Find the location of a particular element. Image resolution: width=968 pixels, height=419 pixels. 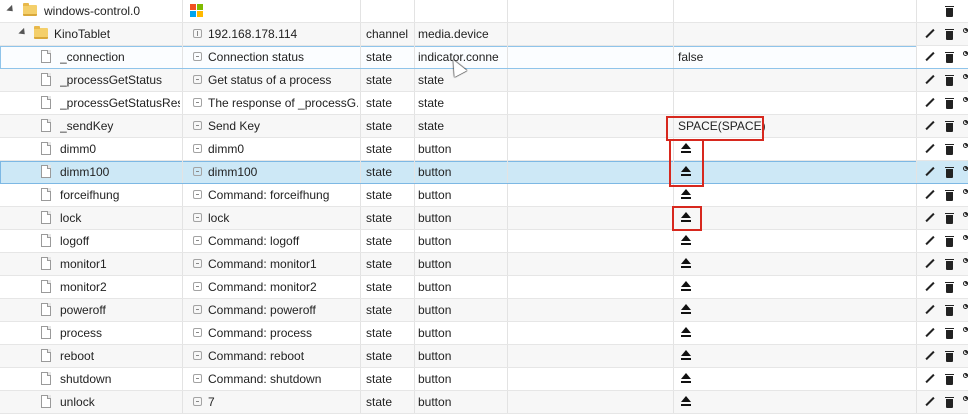

table-row: poweroff Command: poweroff state button is located at coordinates (484, 310).